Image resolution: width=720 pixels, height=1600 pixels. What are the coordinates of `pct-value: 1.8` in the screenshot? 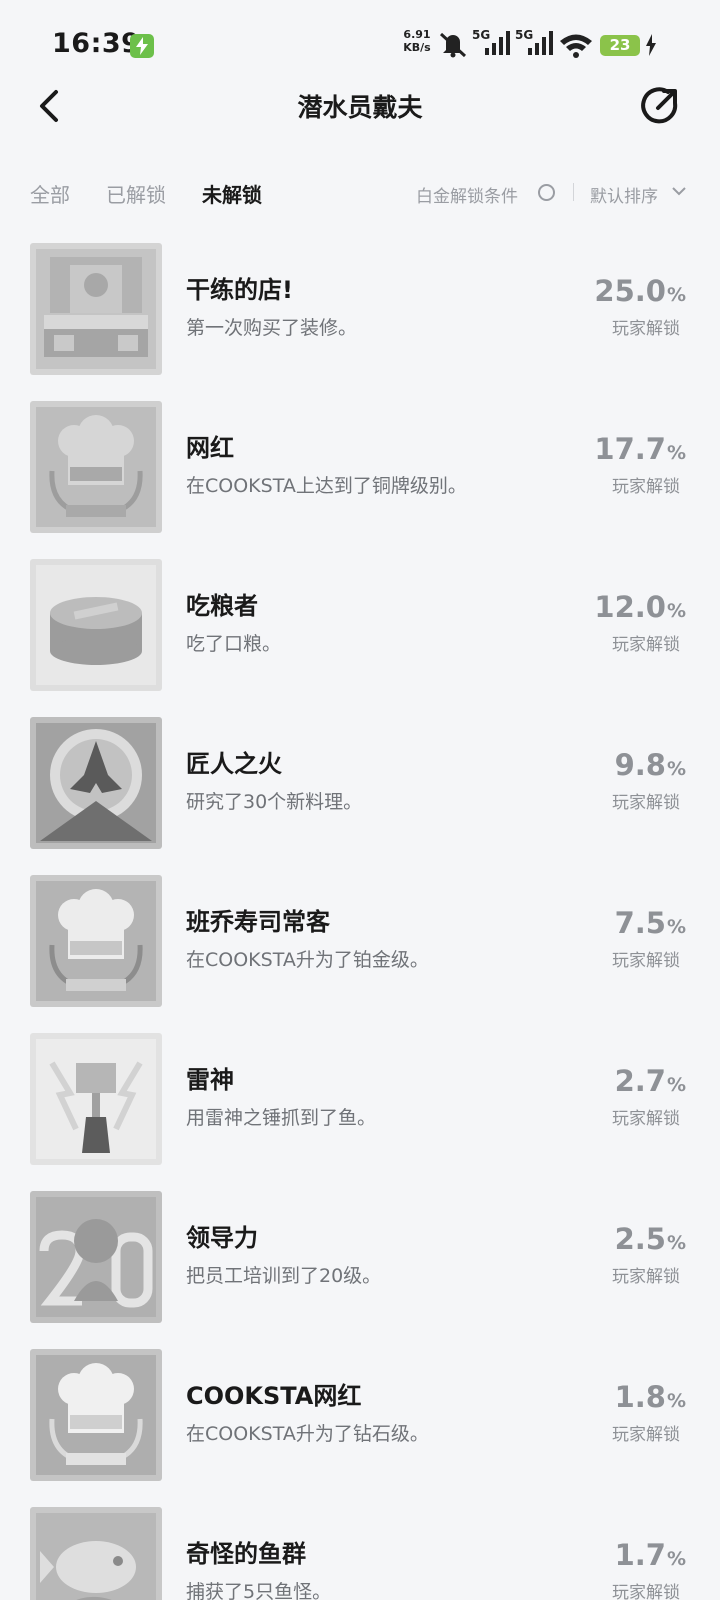 It's located at (640, 1397).